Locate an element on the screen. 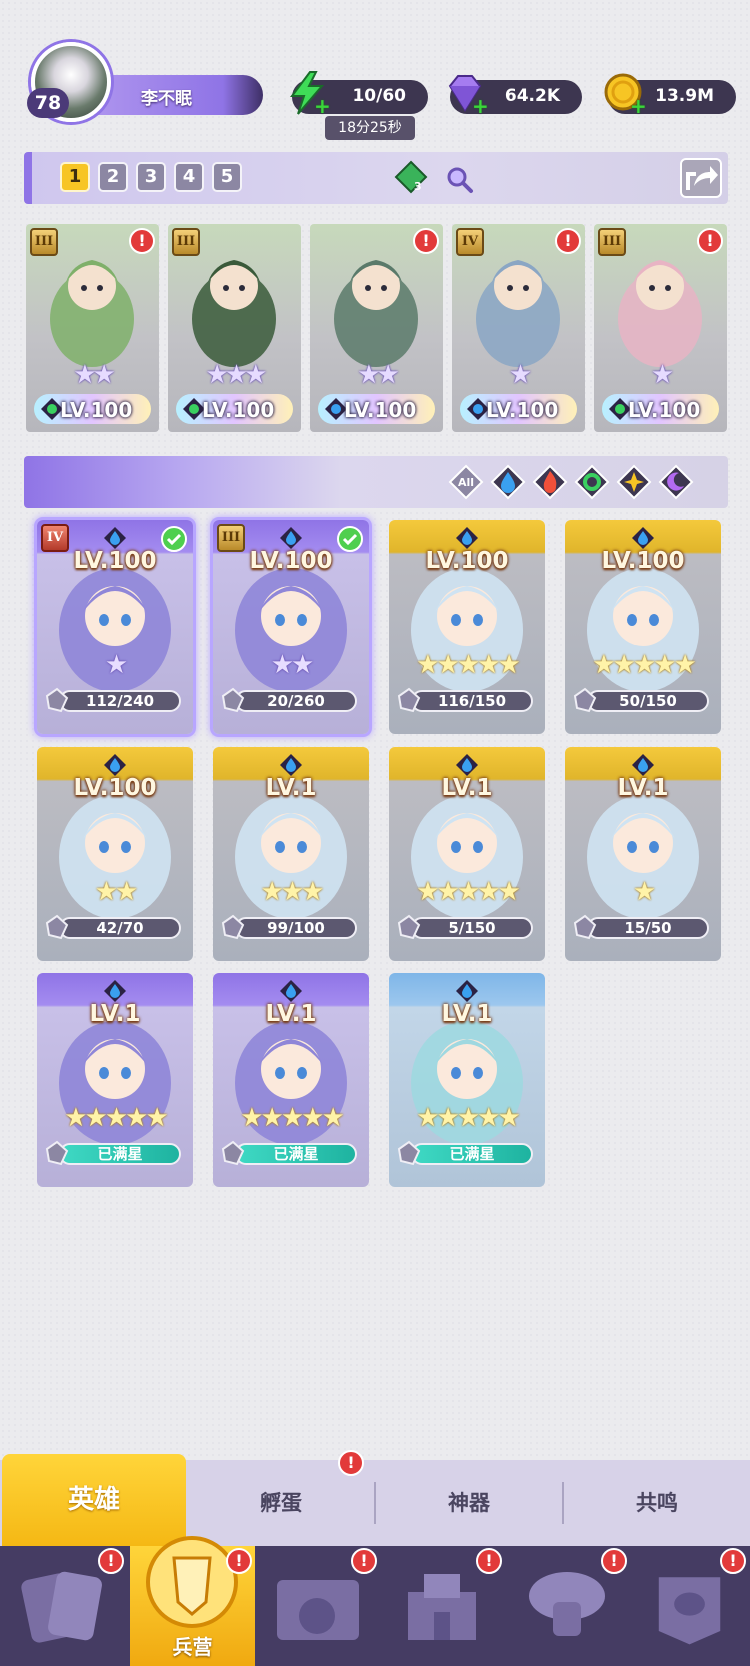 This screenshot has width=750, height=1666. shard-progress: 99/100 is located at coordinates (296, 928).